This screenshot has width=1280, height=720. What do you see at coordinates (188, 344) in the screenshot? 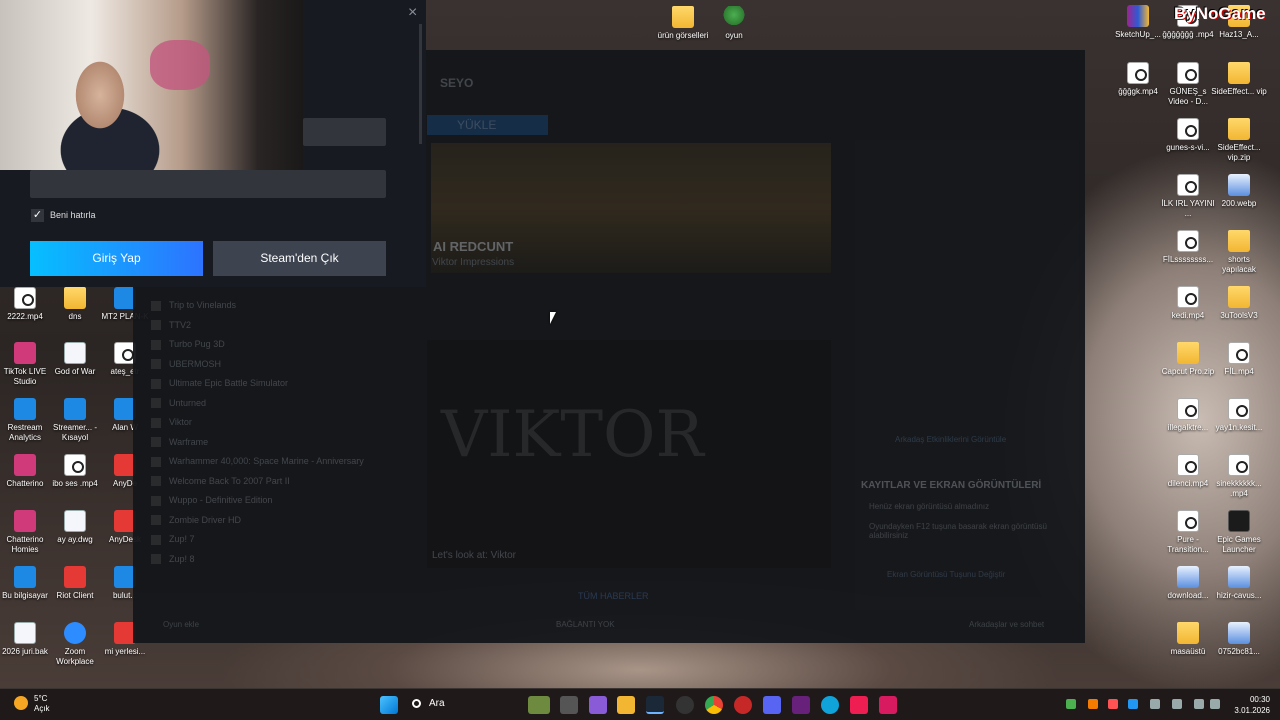
I see `library-game-item: Turbo Pug 3D` at bounding box center [188, 344].